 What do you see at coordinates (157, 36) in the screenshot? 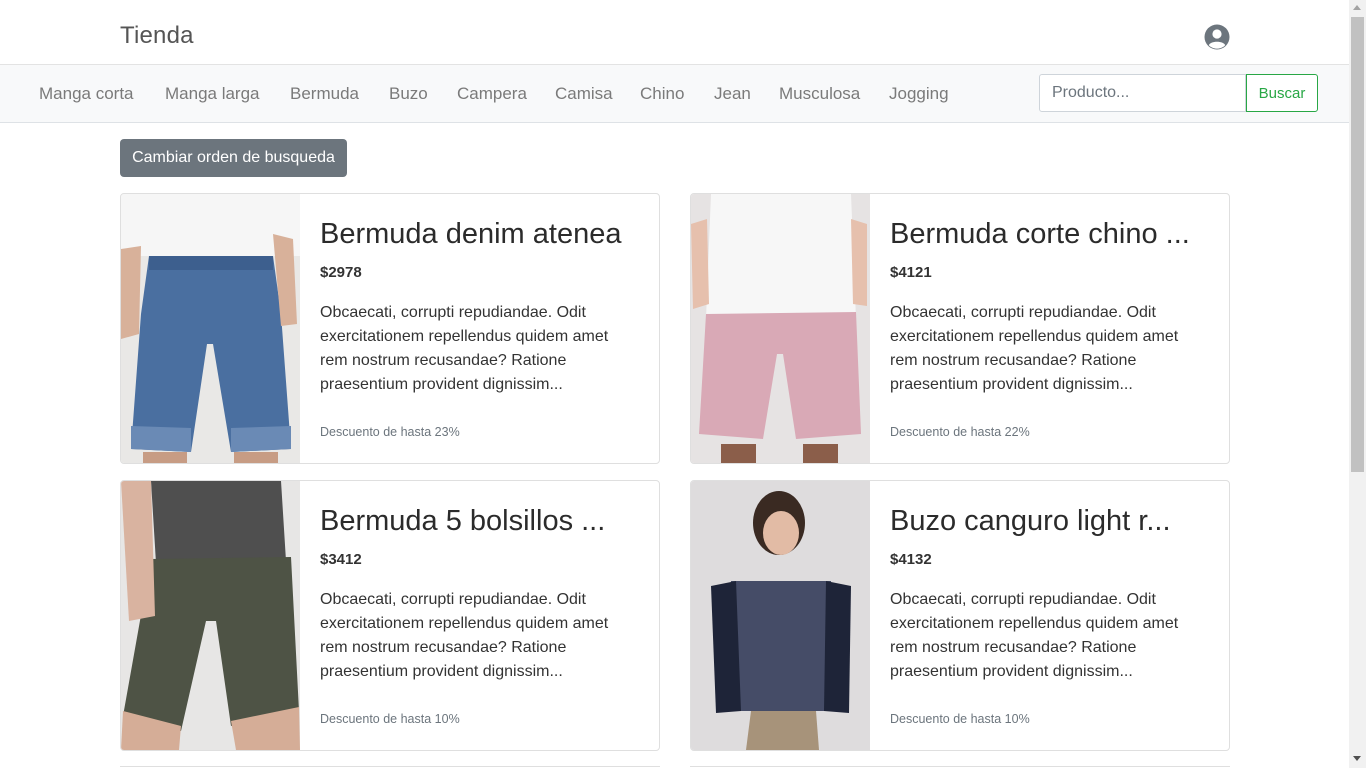
I see `brand-logo: Tienda` at bounding box center [157, 36].